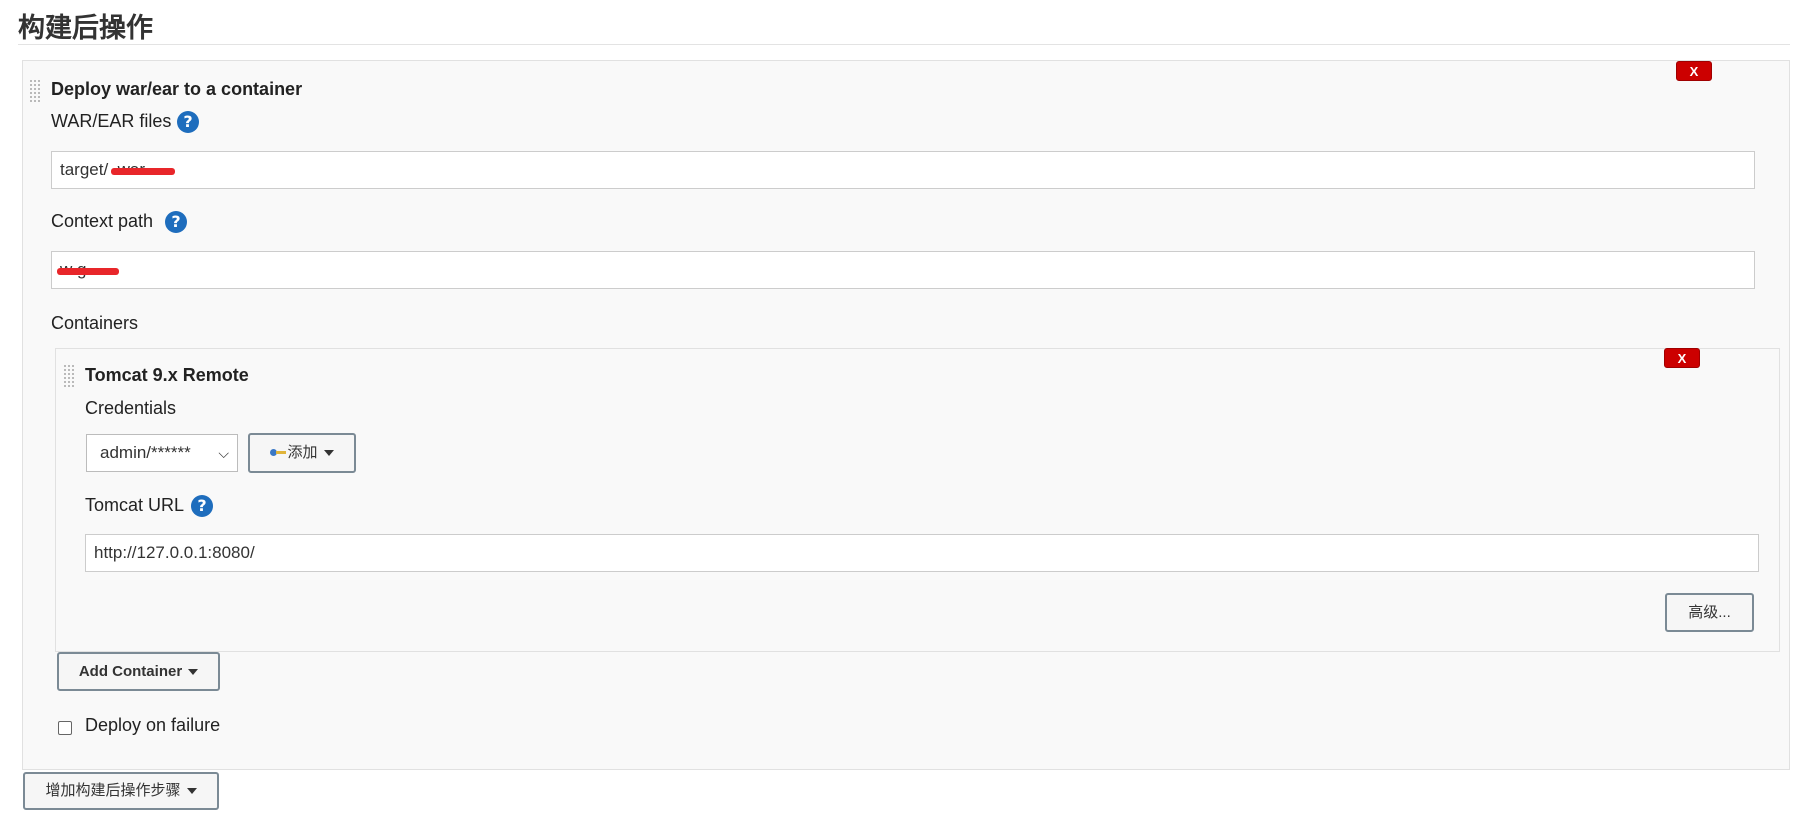 This screenshot has width=1812, height=832. I want to click on deploy-on-failure-checkbox, so click(65, 728).